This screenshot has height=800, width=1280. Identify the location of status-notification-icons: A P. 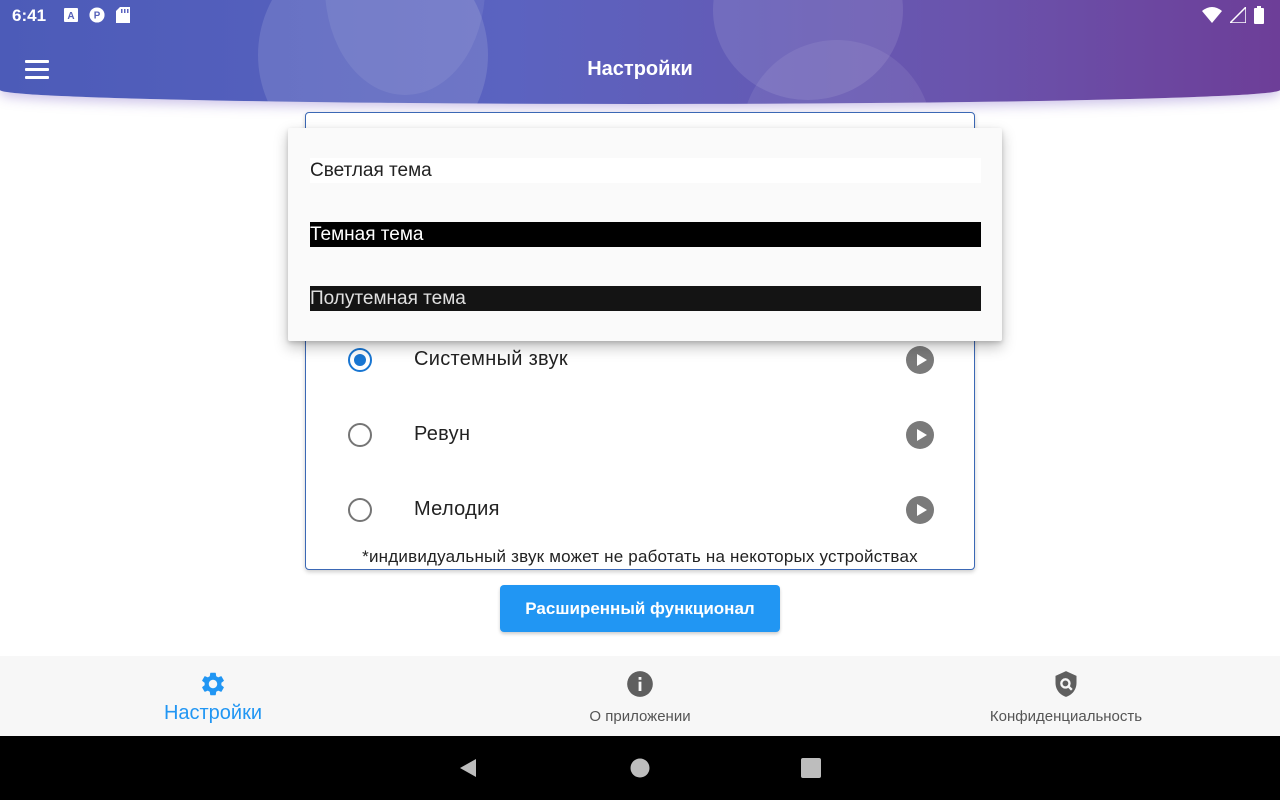
(97, 15).